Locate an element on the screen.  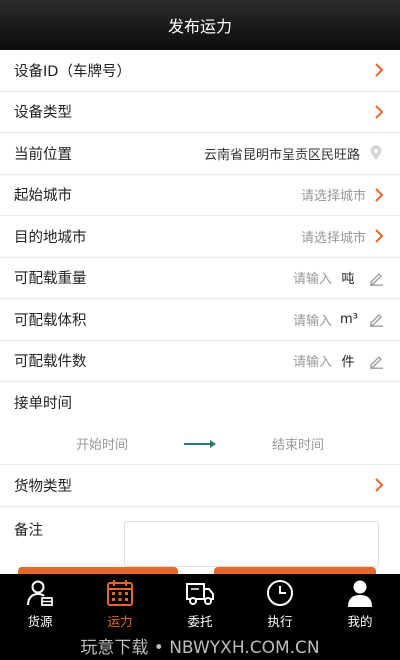
truck-icon is located at coordinates (200, 594).